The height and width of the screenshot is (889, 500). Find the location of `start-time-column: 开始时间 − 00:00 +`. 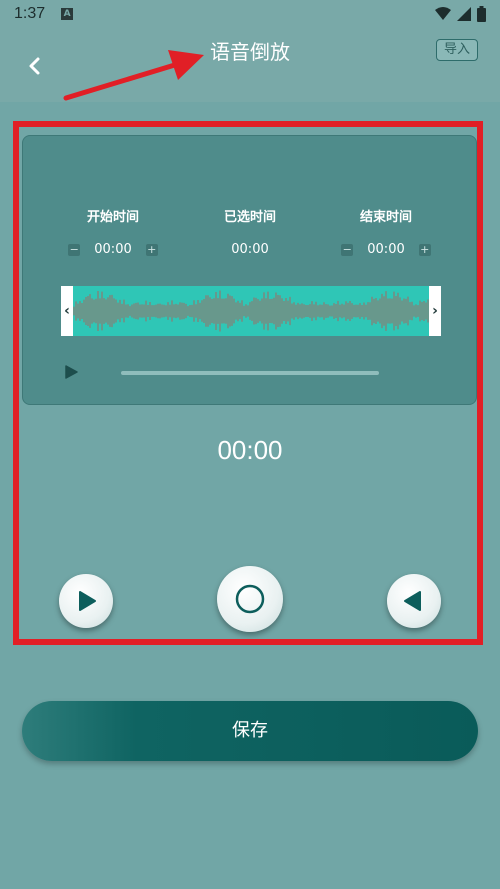

start-time-column: 开始时间 − 00:00 + is located at coordinates (113, 231).